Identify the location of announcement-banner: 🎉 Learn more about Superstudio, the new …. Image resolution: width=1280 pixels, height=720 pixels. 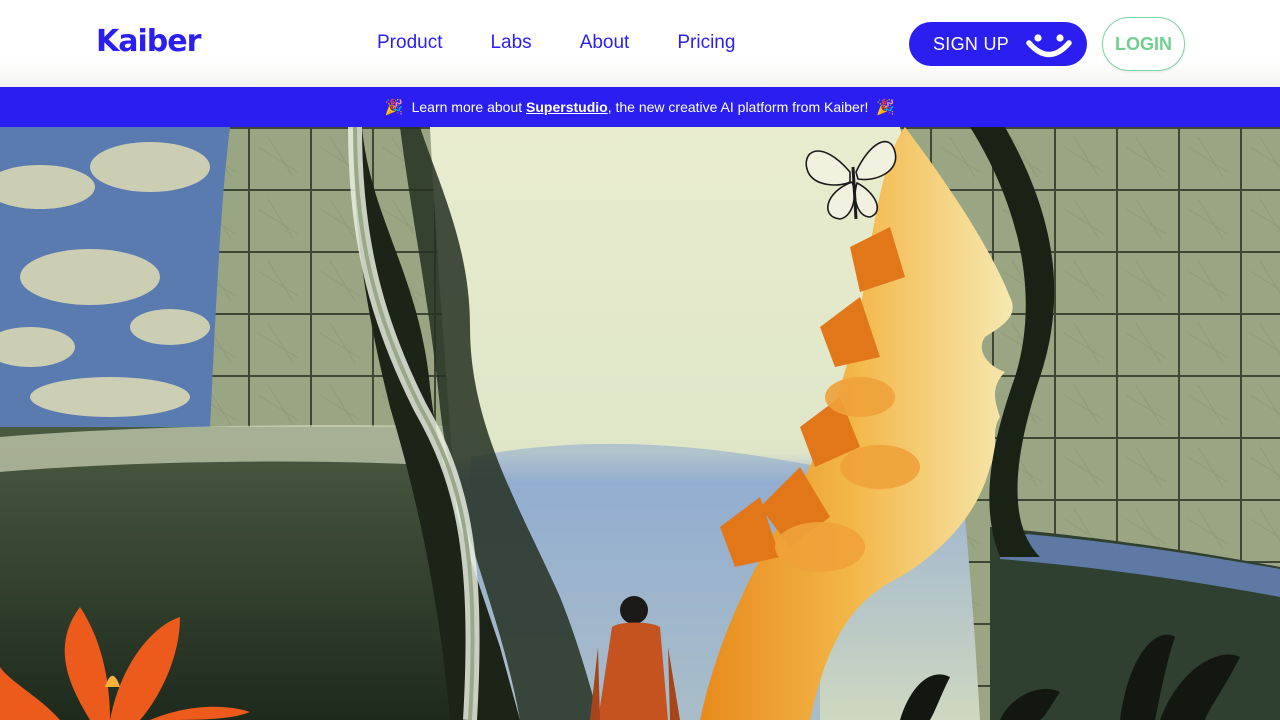
(640, 107).